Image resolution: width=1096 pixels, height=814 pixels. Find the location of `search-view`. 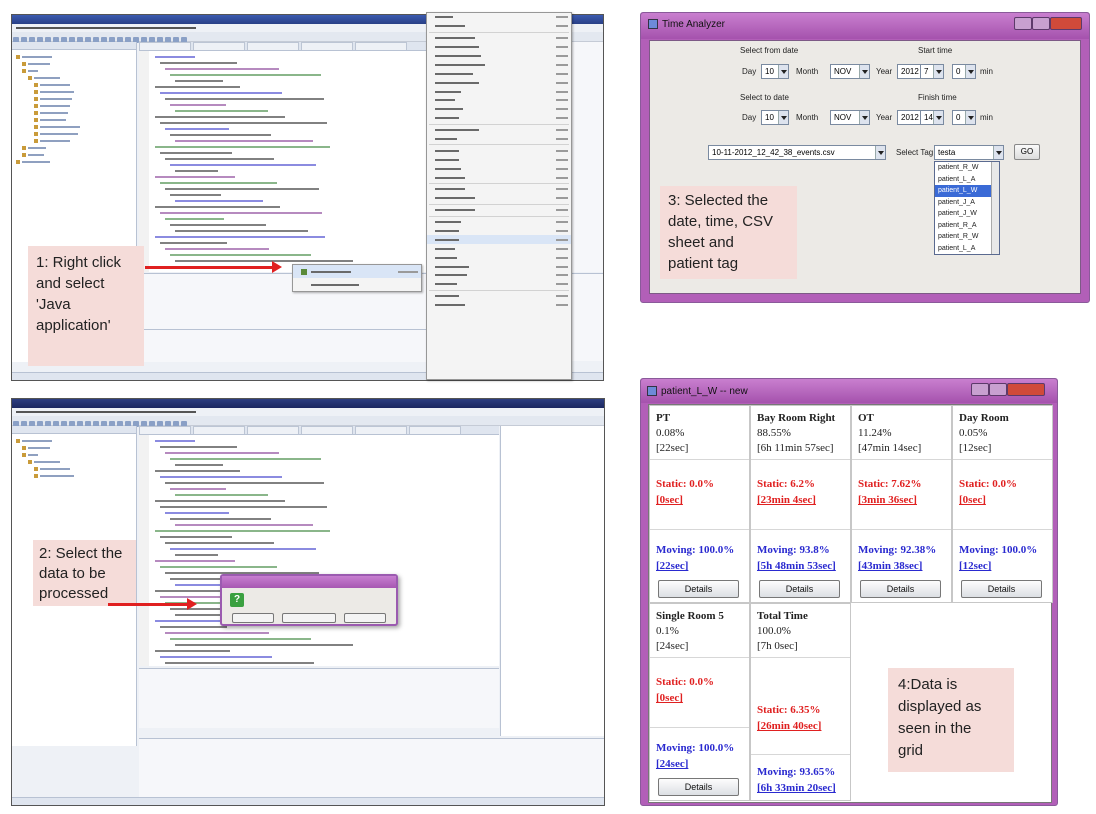

search-view is located at coordinates (289, 345).